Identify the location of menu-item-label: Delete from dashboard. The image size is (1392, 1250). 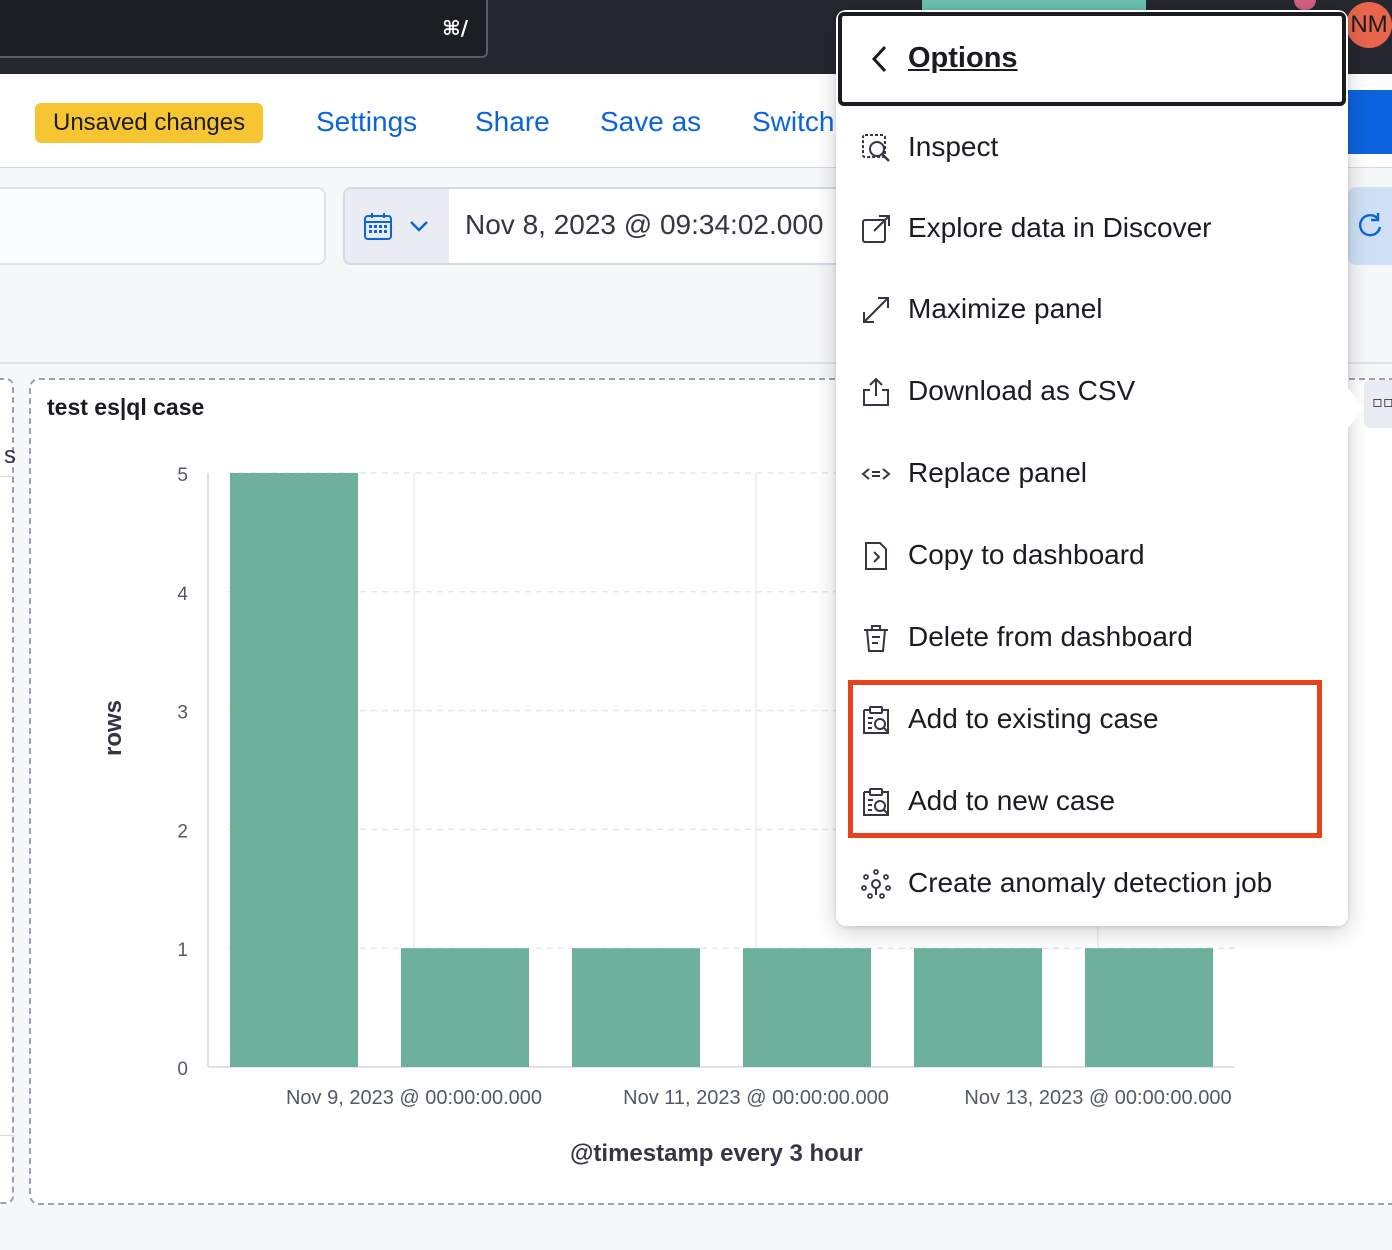
(1050, 636).